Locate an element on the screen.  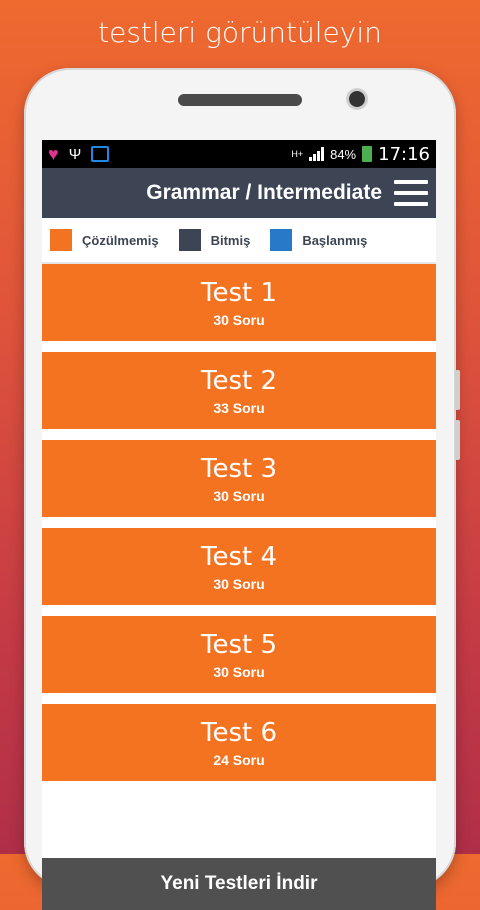
test-item: Test 1 30 Soru is located at coordinates (239, 302).